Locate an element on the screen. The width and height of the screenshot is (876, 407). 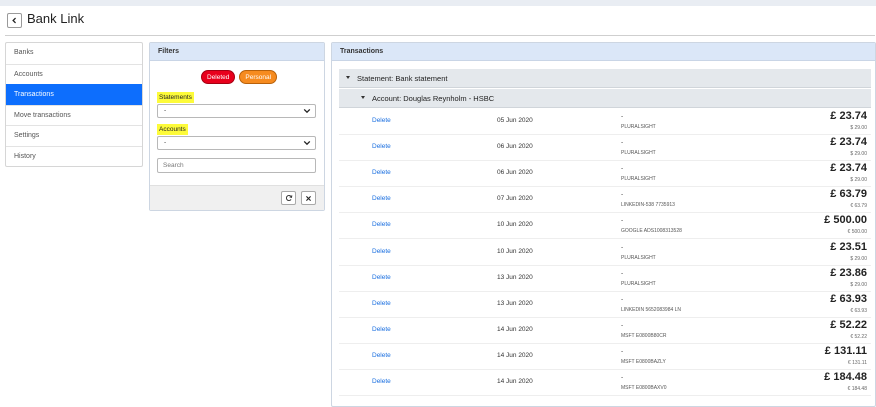
statements-select: - is located at coordinates (236, 111).